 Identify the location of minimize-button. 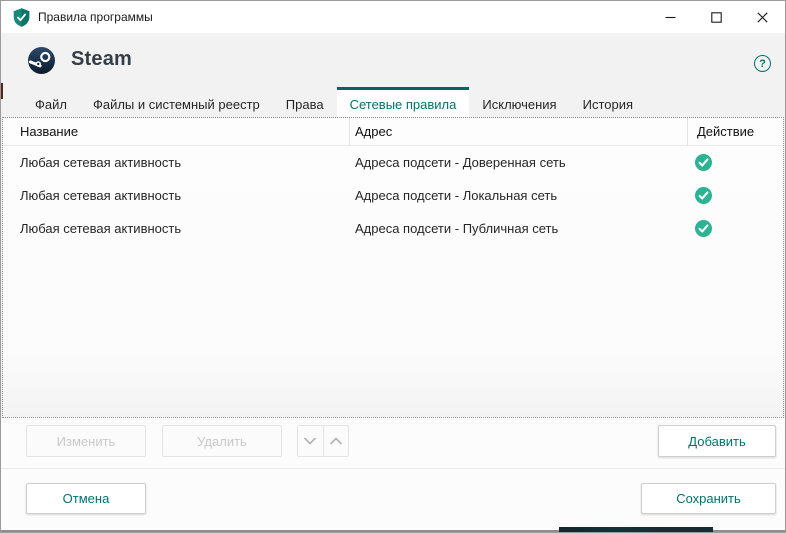
(670, 17).